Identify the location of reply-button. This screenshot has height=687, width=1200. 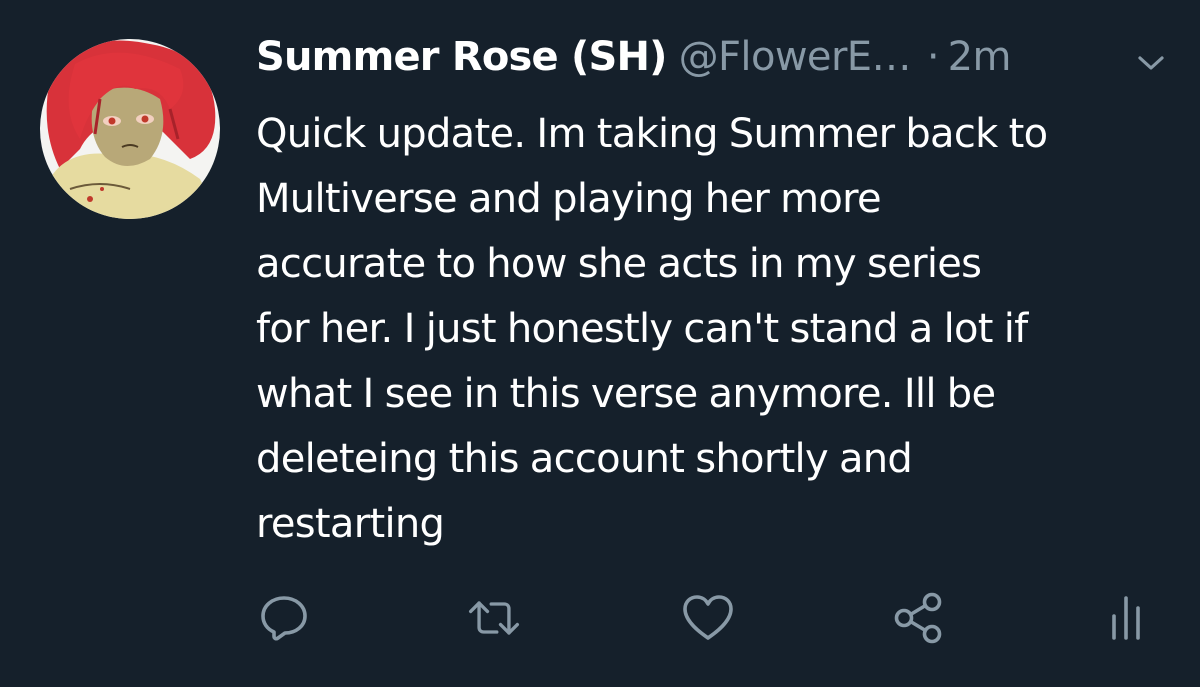
(284, 618).